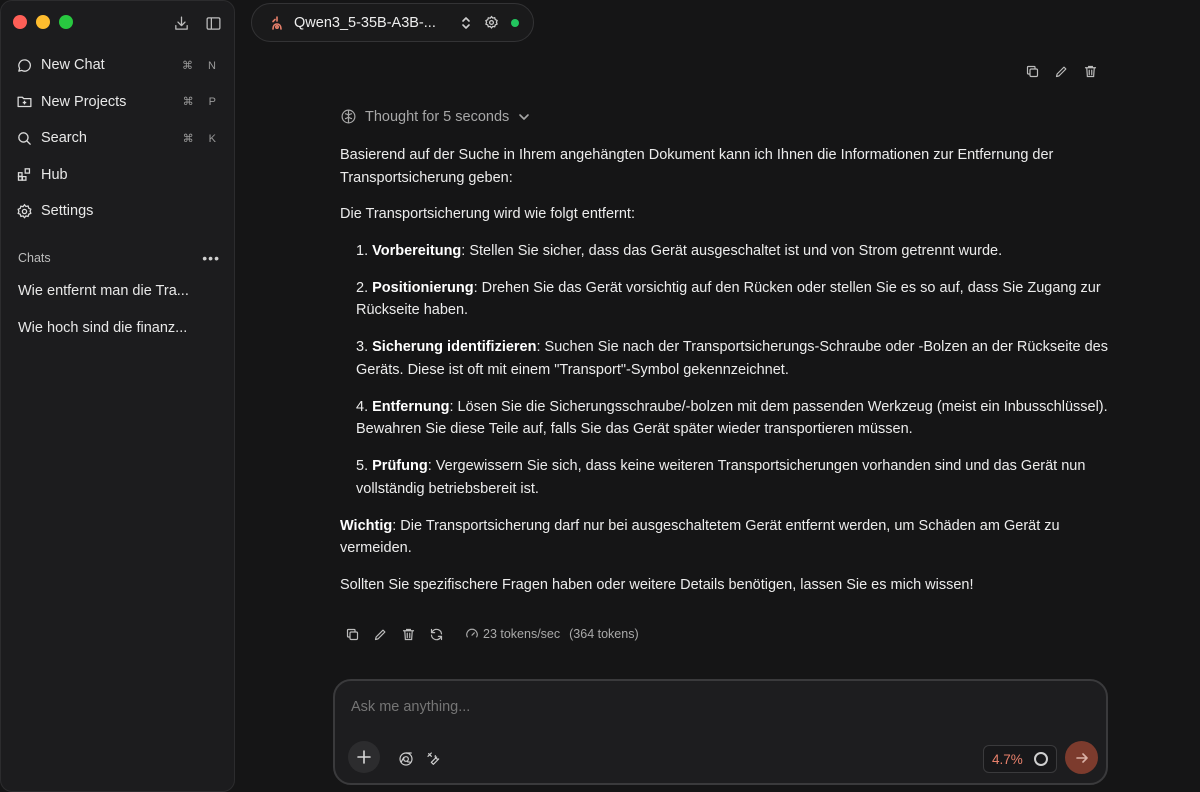 The width and height of the screenshot is (1200, 792). What do you see at coordinates (202, 138) in the screenshot?
I see `shortcut-hint: ⌘ K` at bounding box center [202, 138].